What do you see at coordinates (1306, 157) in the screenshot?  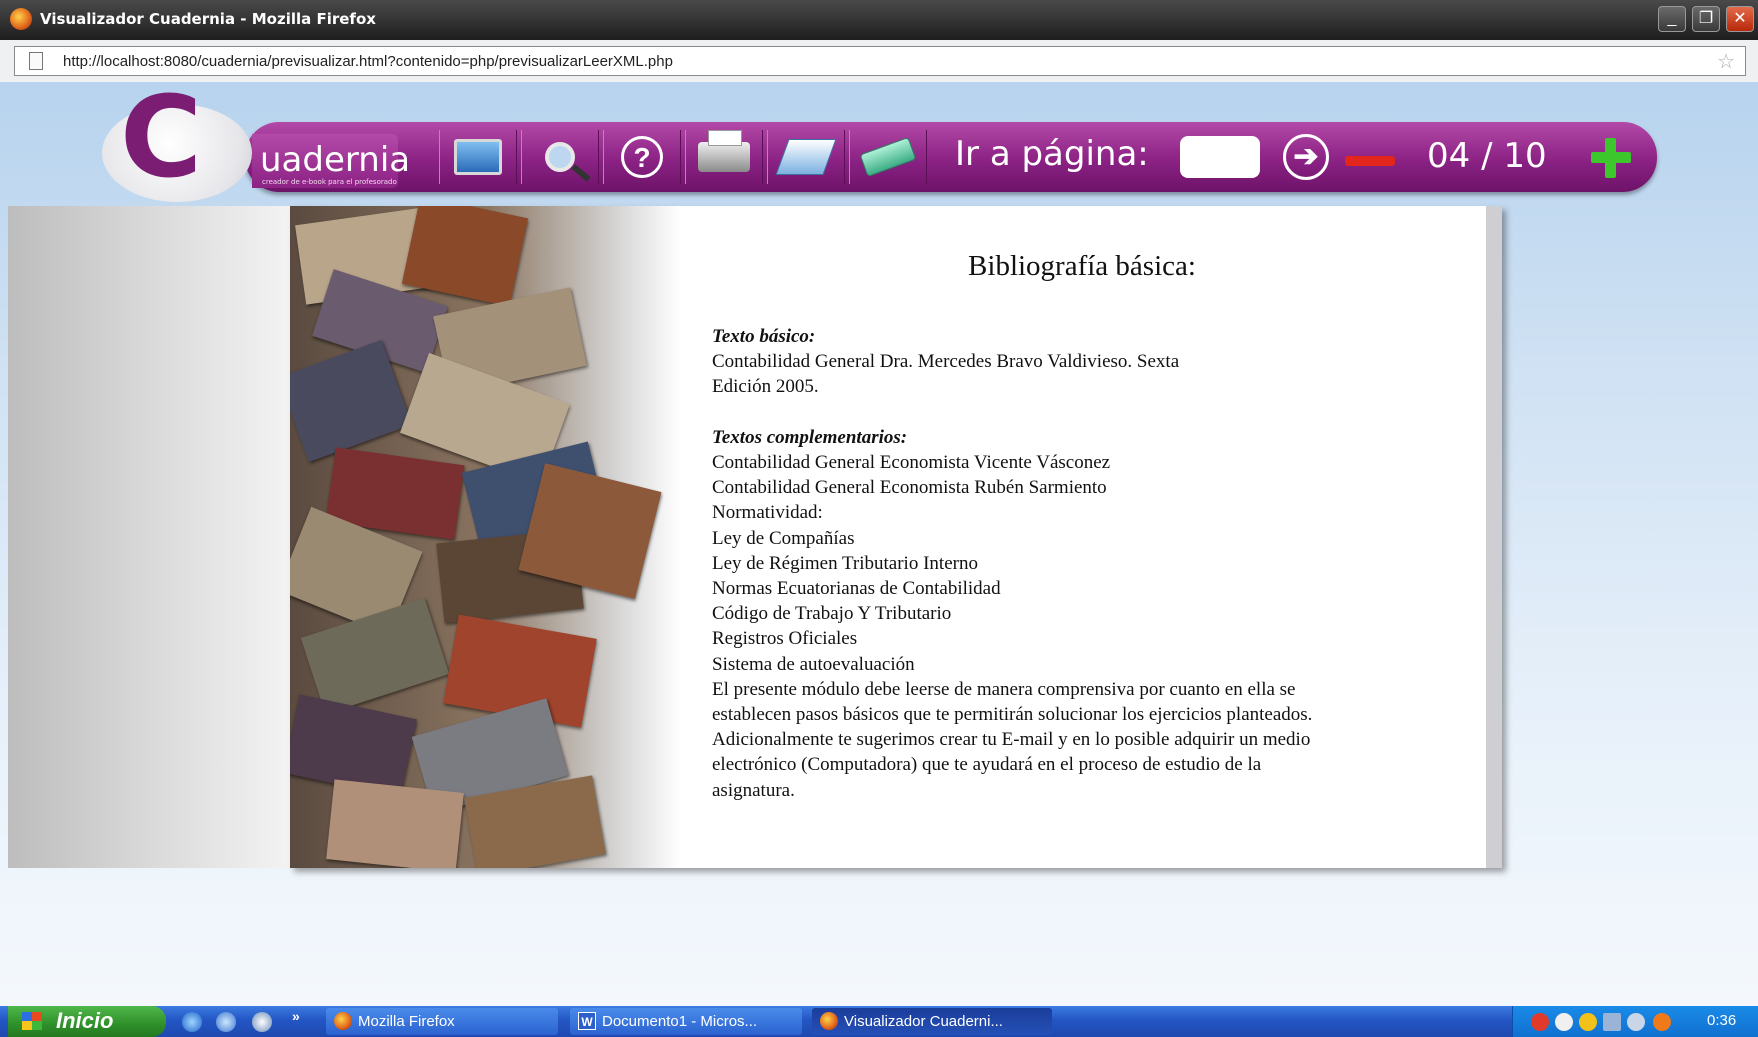 I see `arrow-right-icon: ➔` at bounding box center [1306, 157].